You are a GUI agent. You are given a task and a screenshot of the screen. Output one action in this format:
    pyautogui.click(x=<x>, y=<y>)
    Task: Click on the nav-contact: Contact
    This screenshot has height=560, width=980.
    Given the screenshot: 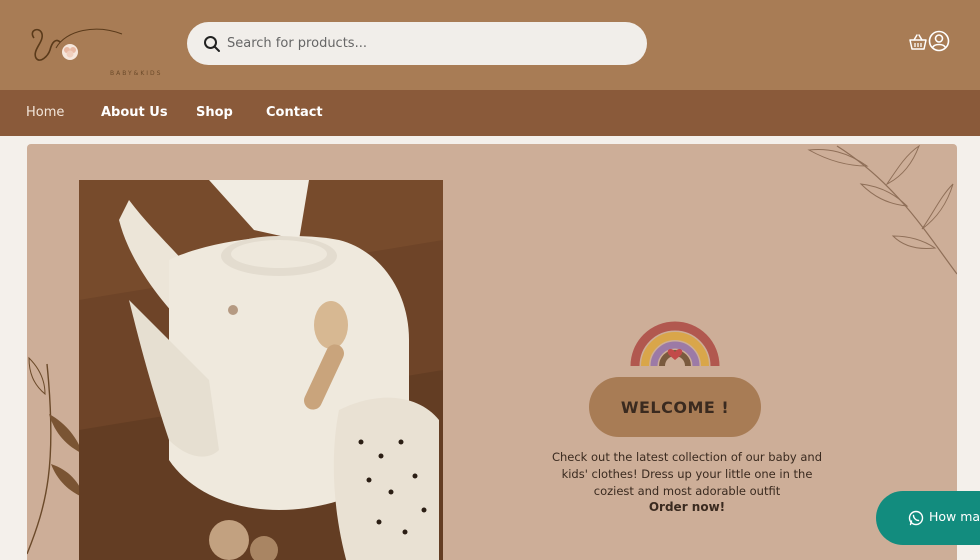 What is the action you would take?
    pyautogui.click(x=294, y=113)
    